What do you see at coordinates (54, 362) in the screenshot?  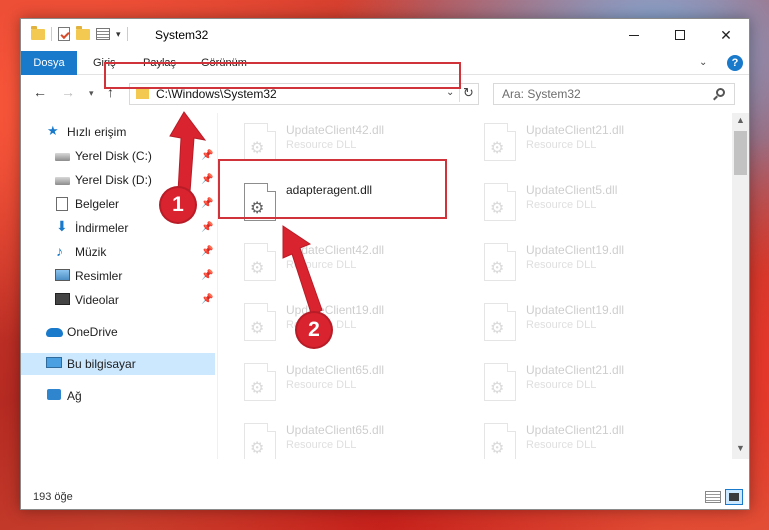 I see `computer-icon` at bounding box center [54, 362].